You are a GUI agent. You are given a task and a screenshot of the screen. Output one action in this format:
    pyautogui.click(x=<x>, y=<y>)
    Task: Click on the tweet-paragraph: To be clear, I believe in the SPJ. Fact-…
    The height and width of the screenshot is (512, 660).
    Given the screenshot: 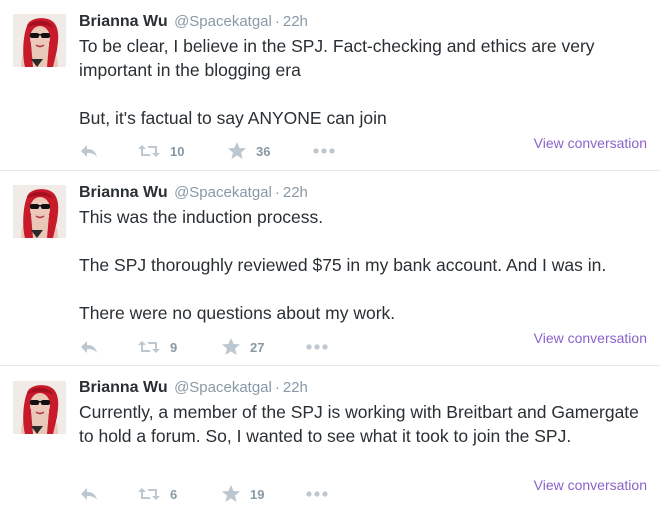 What is the action you would take?
    pyautogui.click(x=337, y=58)
    